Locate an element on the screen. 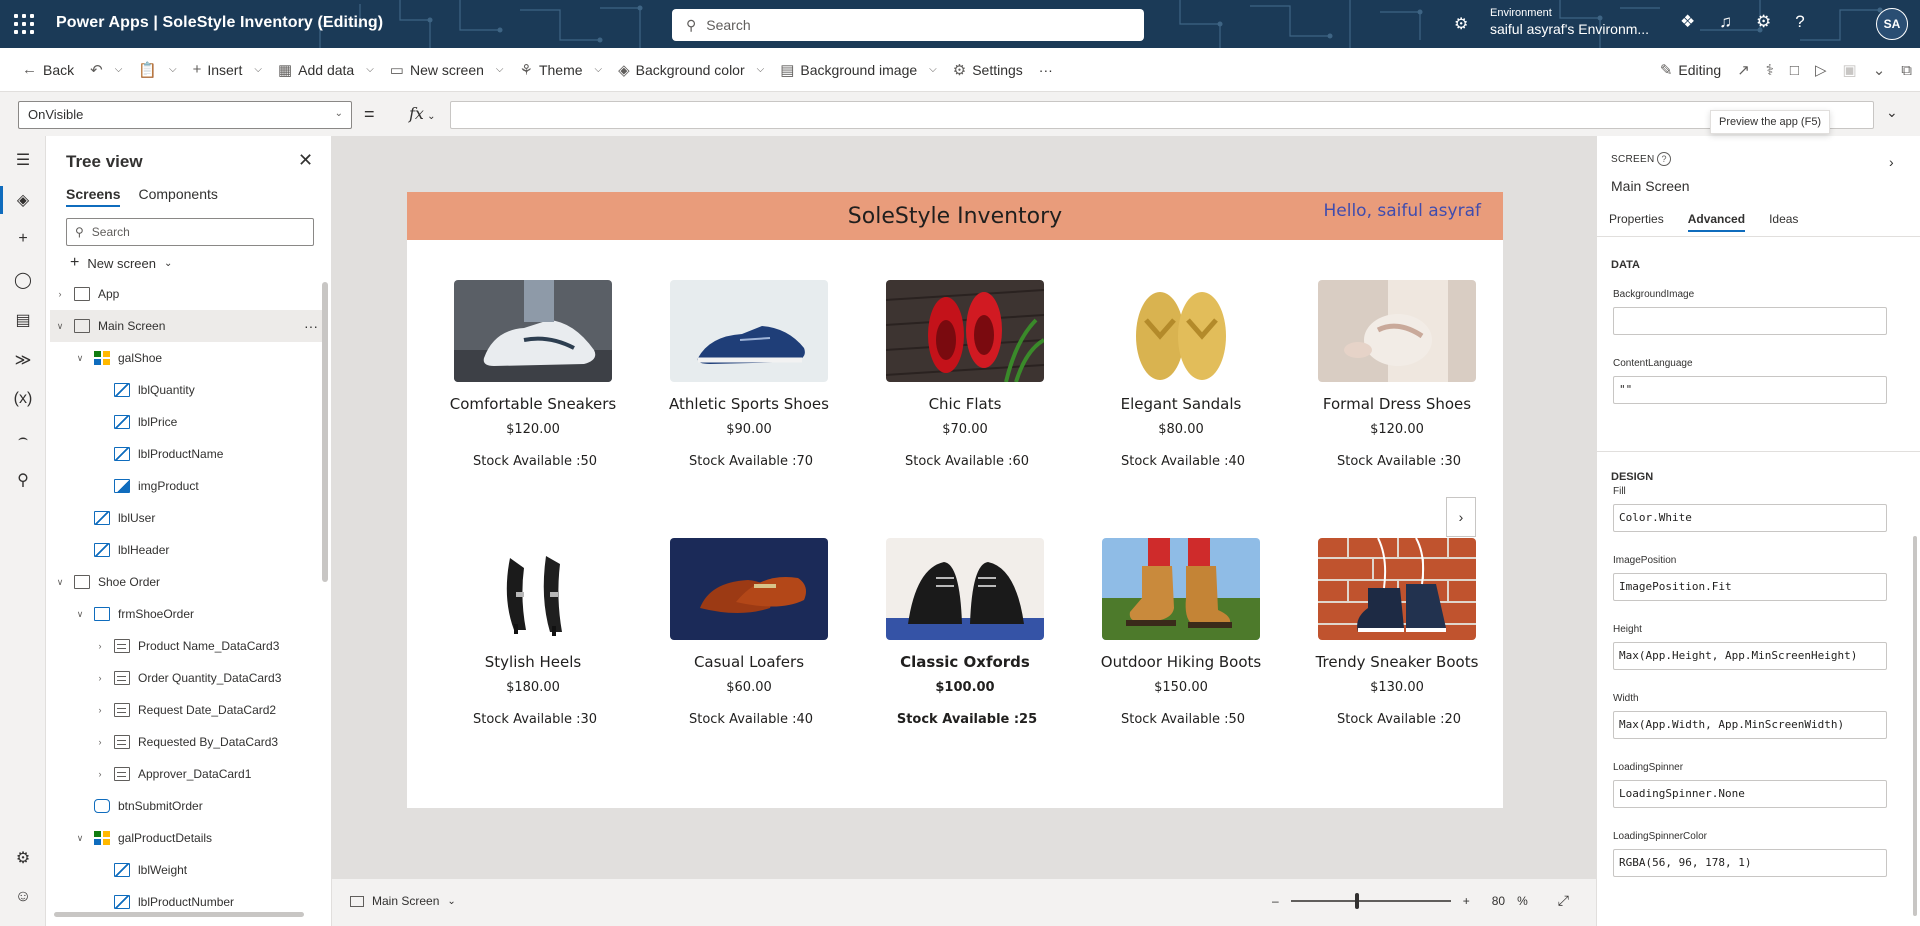 The image size is (1920, 926). property-value-input: Max(App.Width, App.MinScreenWidth) is located at coordinates (1750, 725).